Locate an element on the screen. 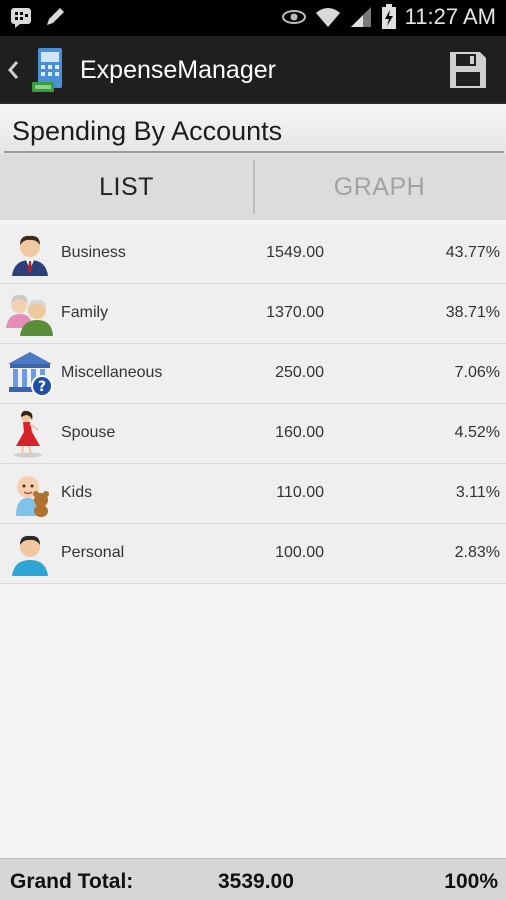 The image size is (506, 900). back-chevron-icon is located at coordinates (13, 70).